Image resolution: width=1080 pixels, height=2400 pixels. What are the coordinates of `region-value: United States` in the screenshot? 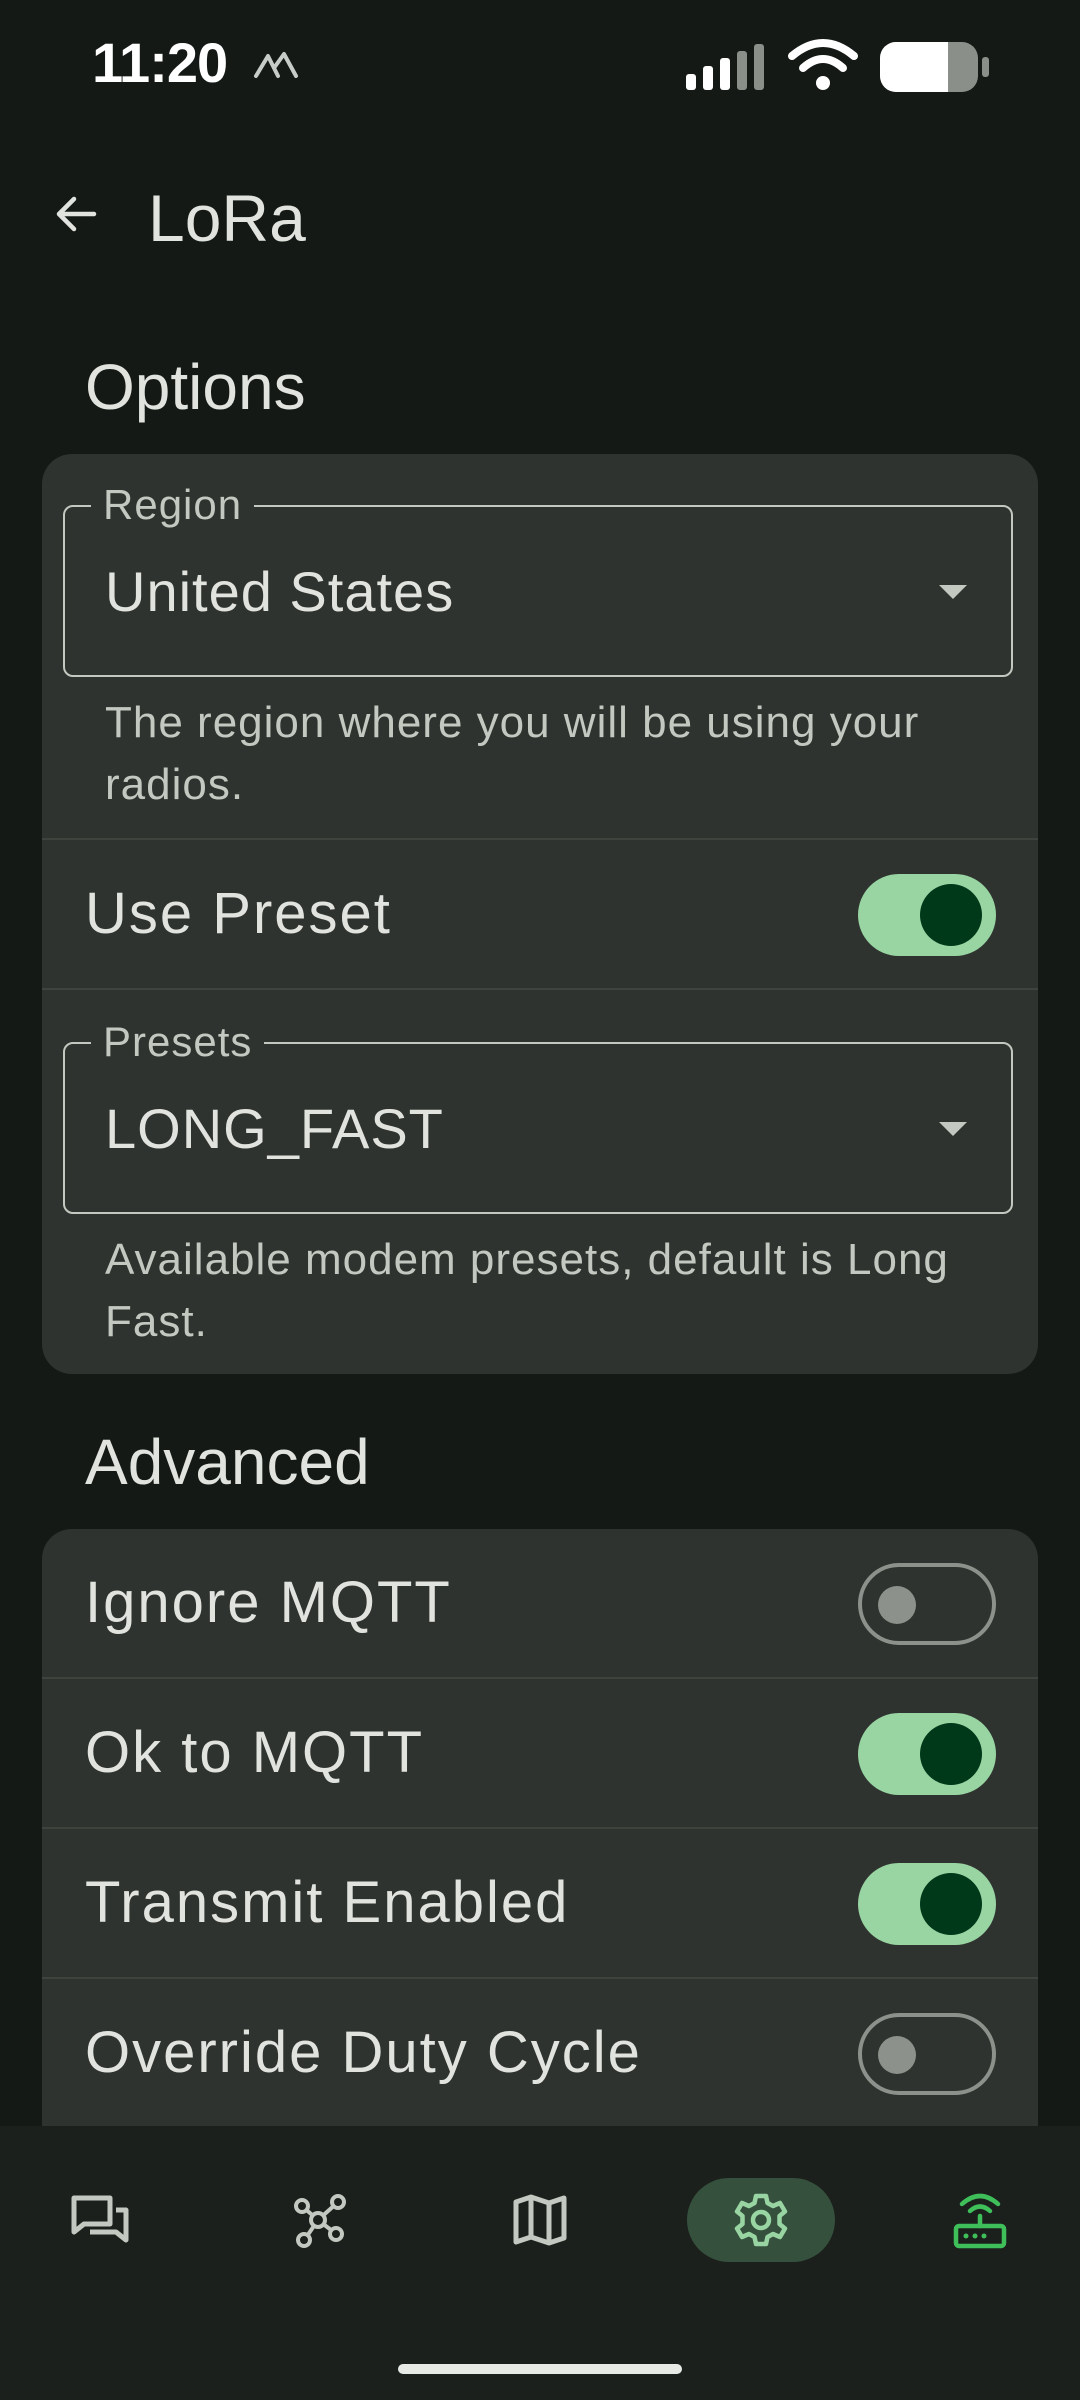 It's located at (280, 591).